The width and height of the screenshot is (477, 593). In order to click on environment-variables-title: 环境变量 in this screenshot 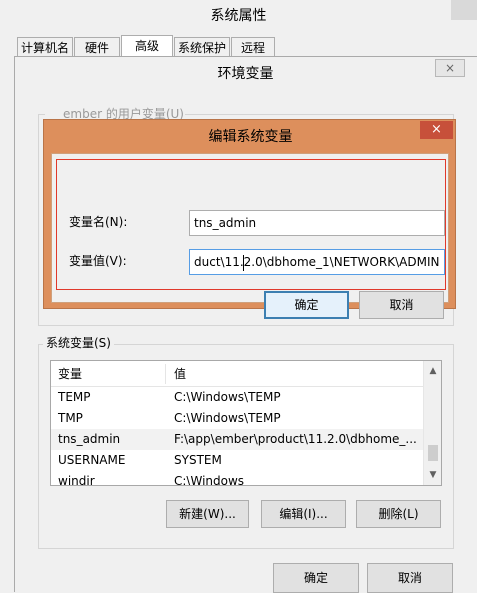, I will do `click(245, 74)`.